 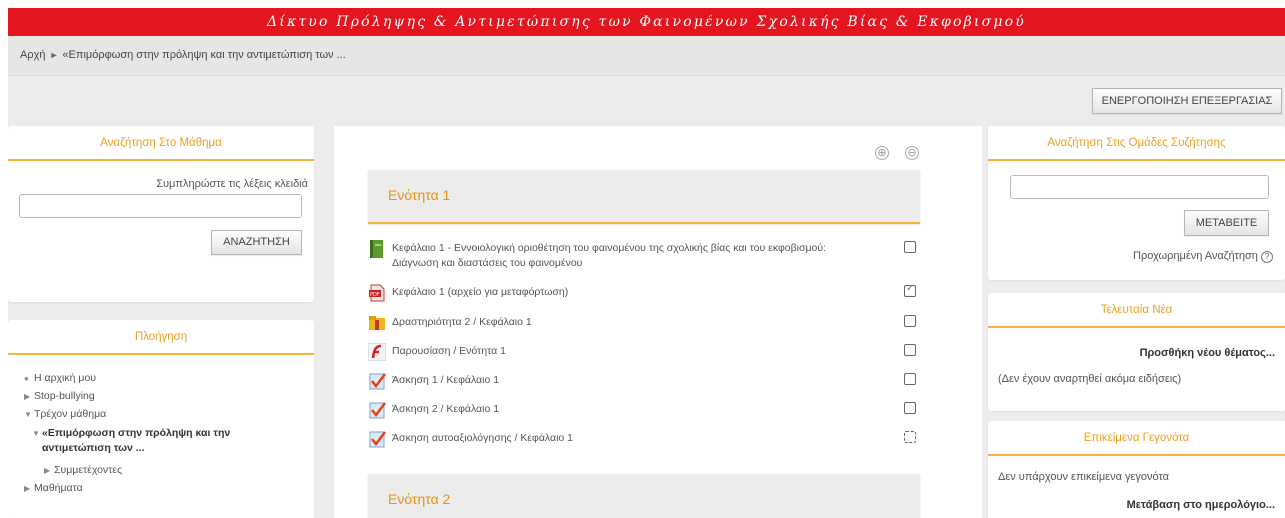 I want to click on svg-text: PDF, so click(x=375, y=295).